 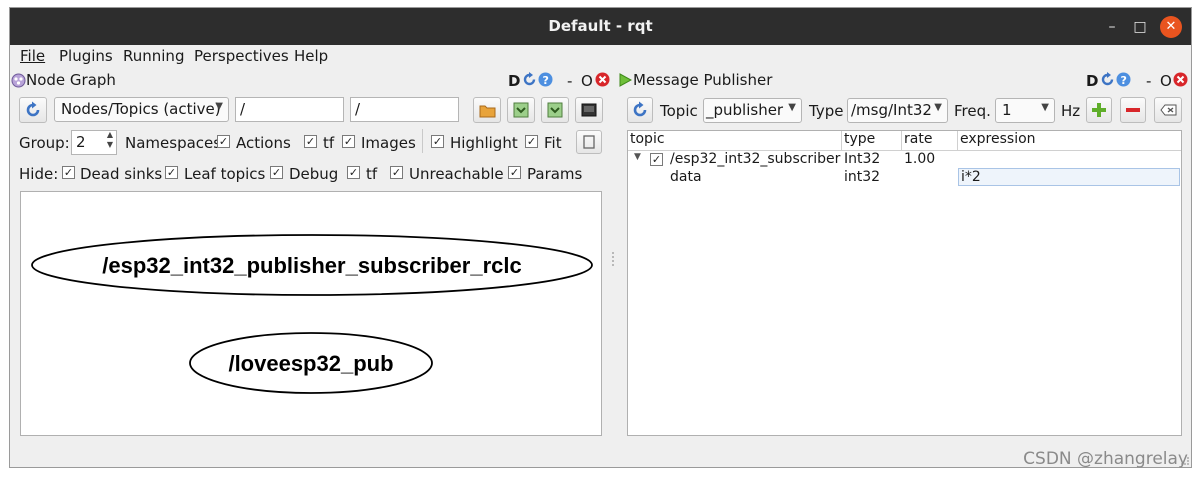 I want to click on refresh-topics-button, so click(x=640, y=110).